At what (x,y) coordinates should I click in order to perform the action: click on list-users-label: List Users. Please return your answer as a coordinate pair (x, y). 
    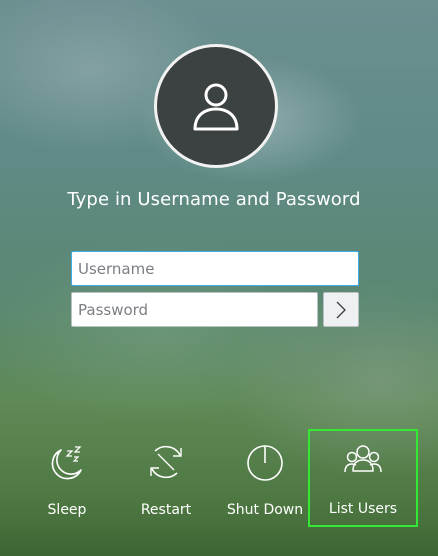
    Looking at the image, I should click on (363, 509).